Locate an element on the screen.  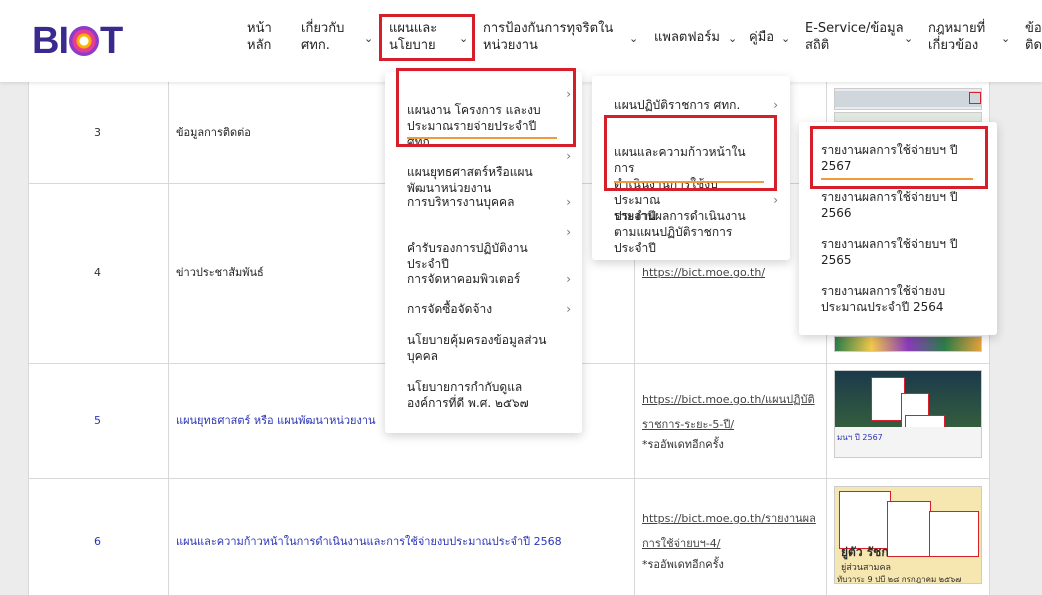
menu-item-report-2565: รายงานผลการใช้จ่ายบฯ ปี 2565 is located at coordinates (901, 252).